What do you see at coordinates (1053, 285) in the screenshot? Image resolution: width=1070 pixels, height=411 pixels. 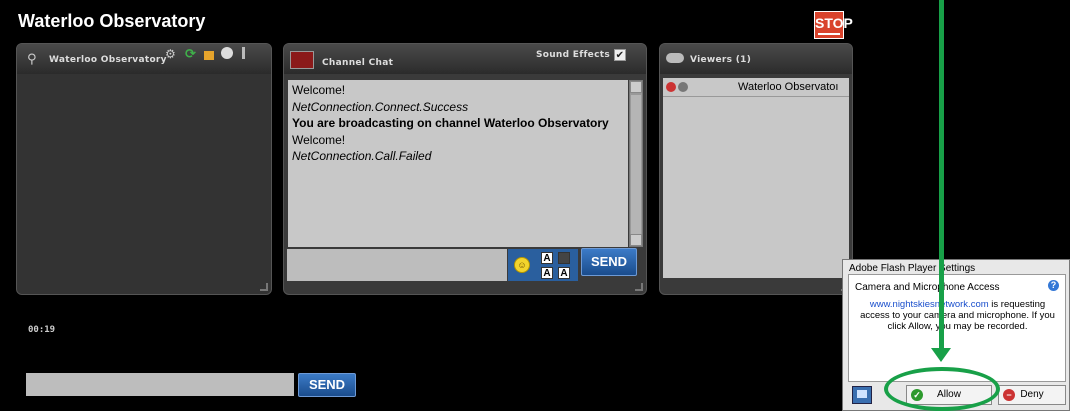 I see `help-icon: ?` at bounding box center [1053, 285].